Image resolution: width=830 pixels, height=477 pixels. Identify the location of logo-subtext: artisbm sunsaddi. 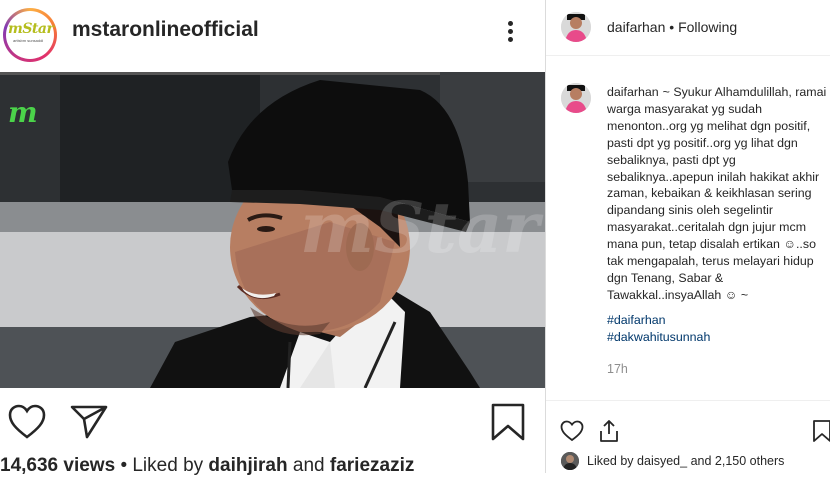
(28, 40).